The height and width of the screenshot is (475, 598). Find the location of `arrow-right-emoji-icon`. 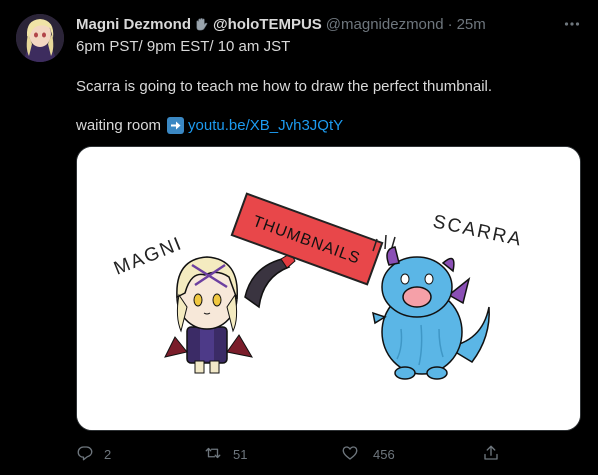

arrow-right-emoji-icon is located at coordinates (176, 125).